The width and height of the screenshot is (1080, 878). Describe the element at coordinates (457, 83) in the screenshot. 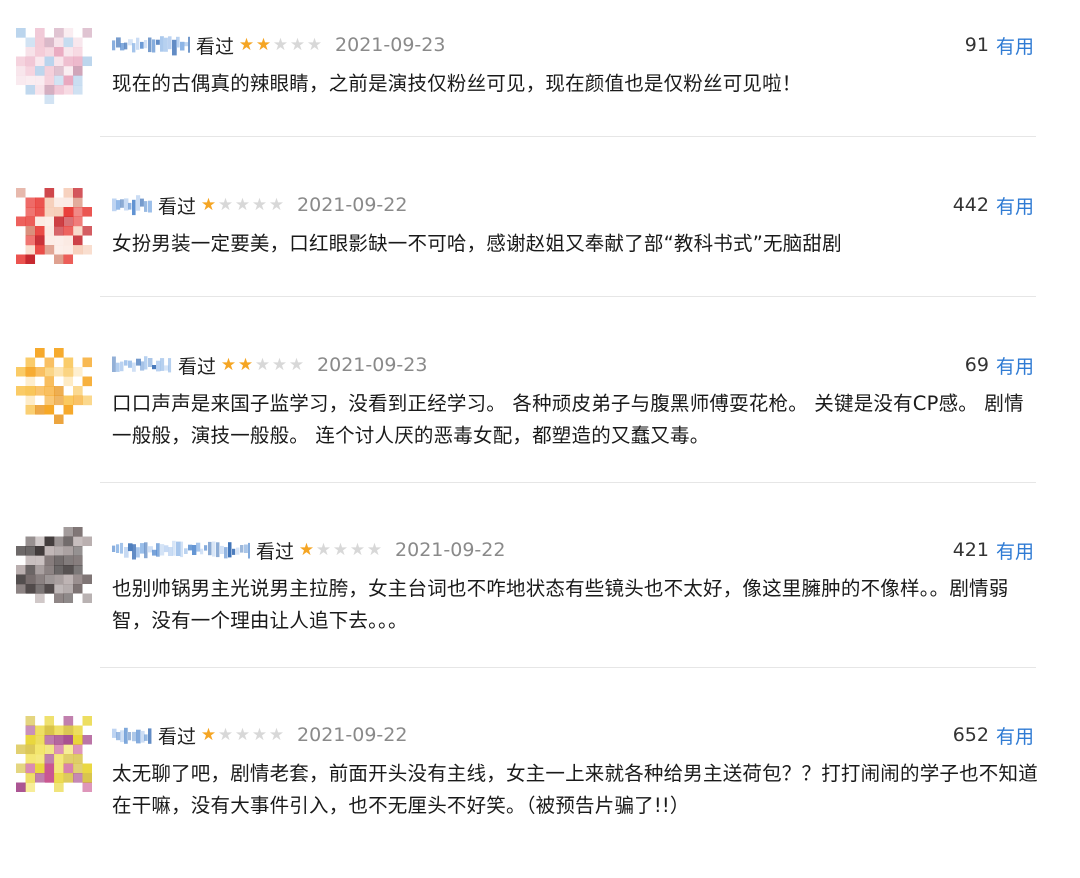

I see `review-text: 现在的古偶真的辣眼睛，之前是演技仅粉丝可见，现在颜值也是仅粉丝可见啦！` at that location.